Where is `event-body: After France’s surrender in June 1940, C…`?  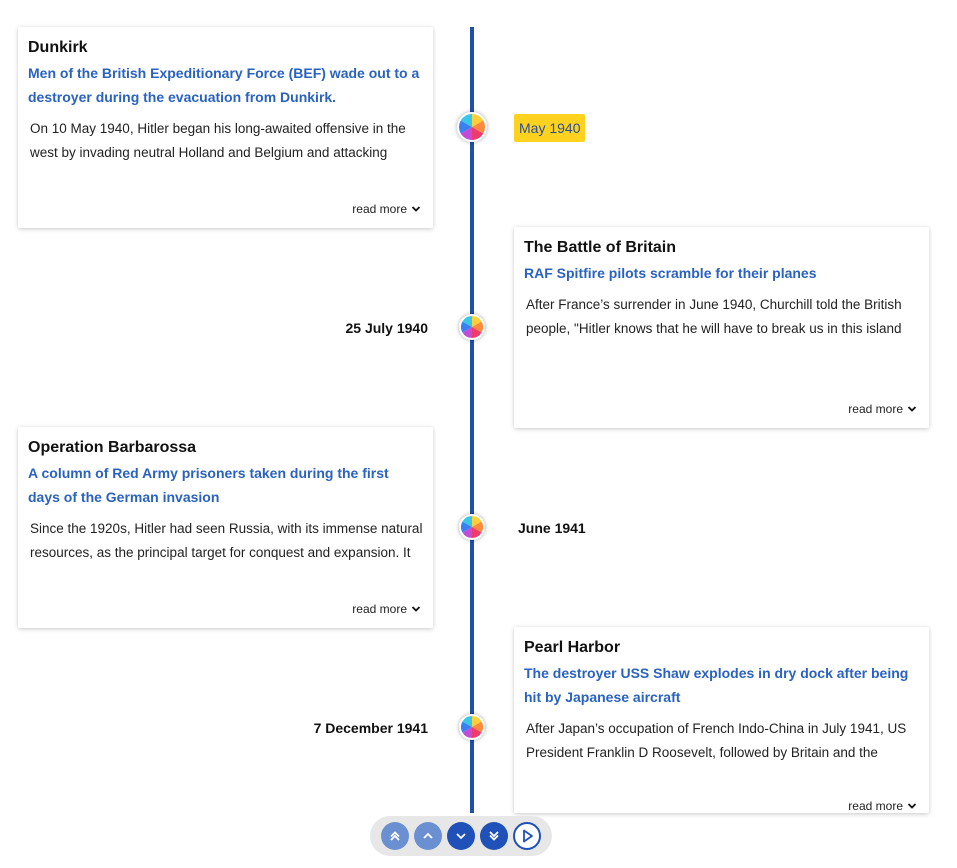 event-body: After France’s surrender in June 1940, C… is located at coordinates (714, 316).